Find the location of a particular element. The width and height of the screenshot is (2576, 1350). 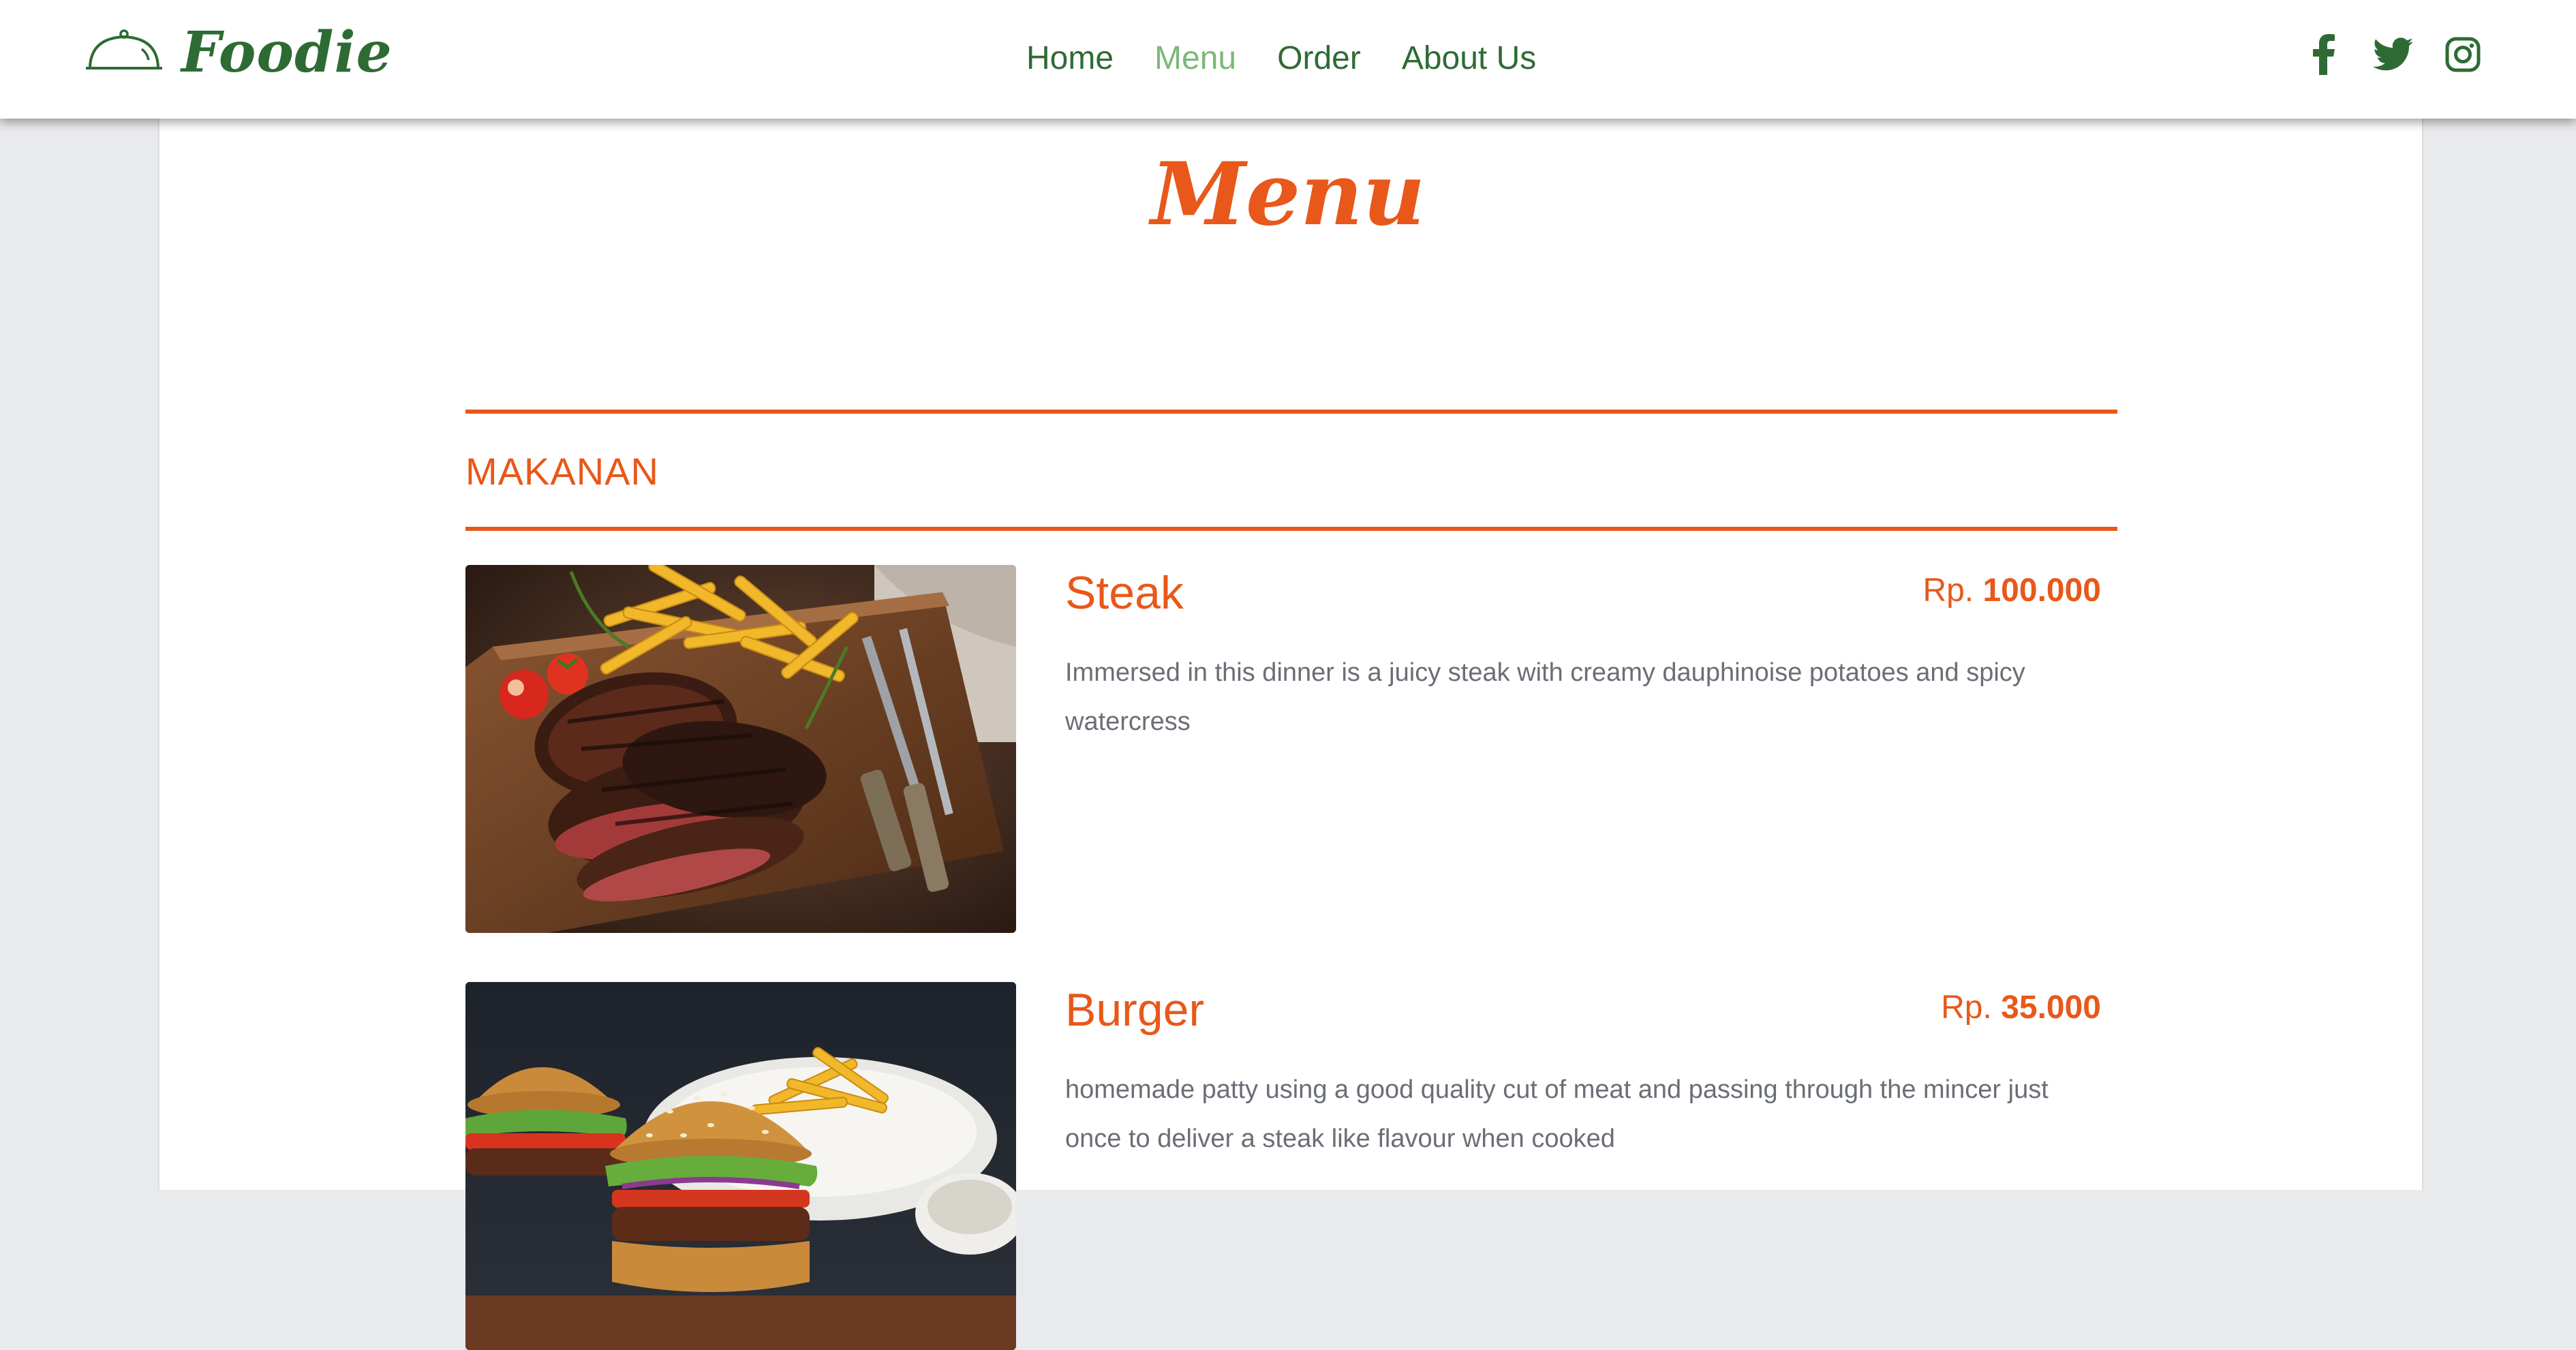

section-title: MAKANAN is located at coordinates (562, 472).